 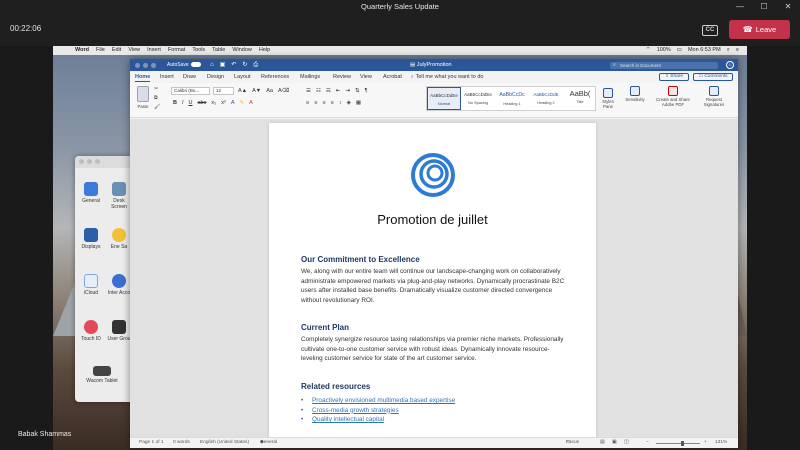 I want to click on align-left-icon: ≡, so click(x=307, y=103).